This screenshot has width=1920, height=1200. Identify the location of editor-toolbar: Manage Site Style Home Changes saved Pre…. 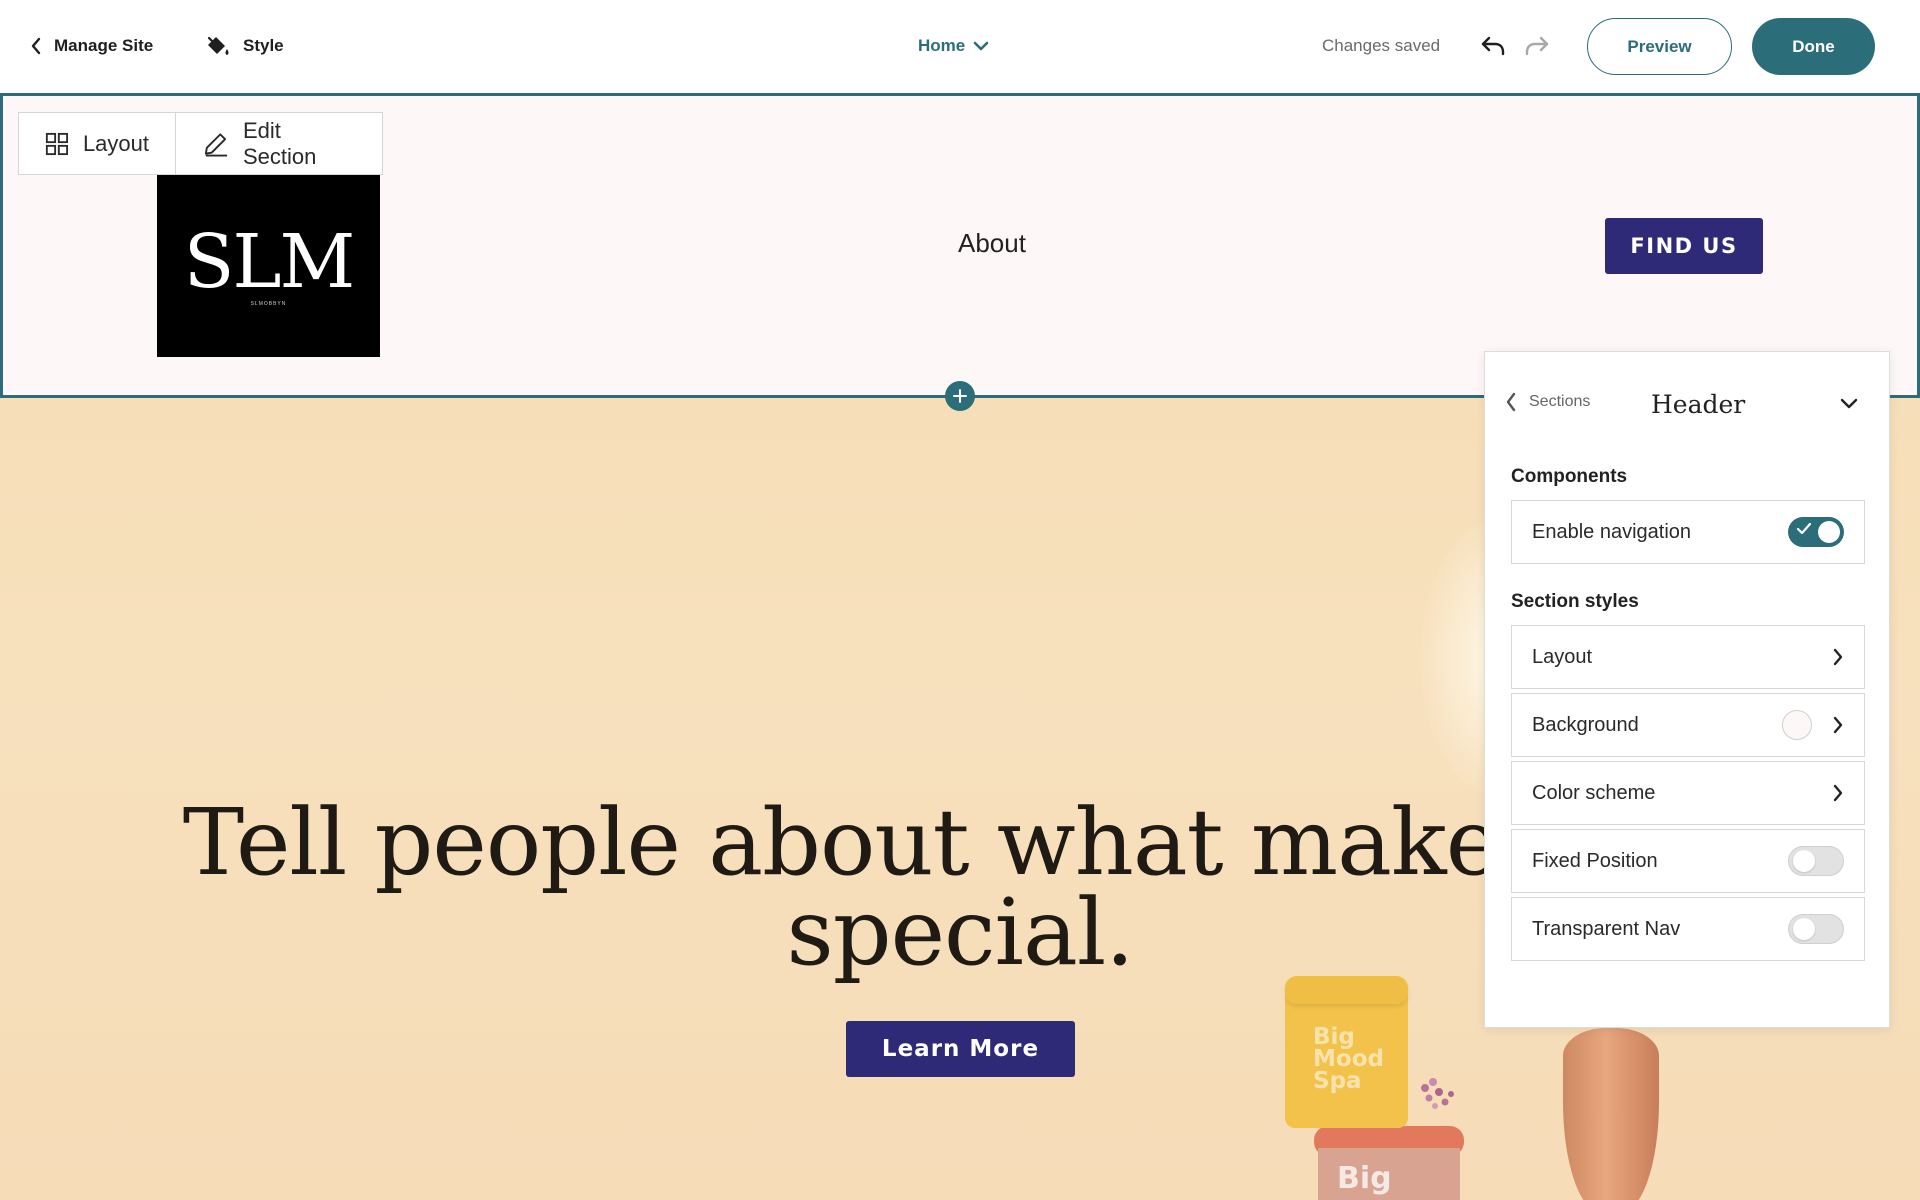
(960, 46).